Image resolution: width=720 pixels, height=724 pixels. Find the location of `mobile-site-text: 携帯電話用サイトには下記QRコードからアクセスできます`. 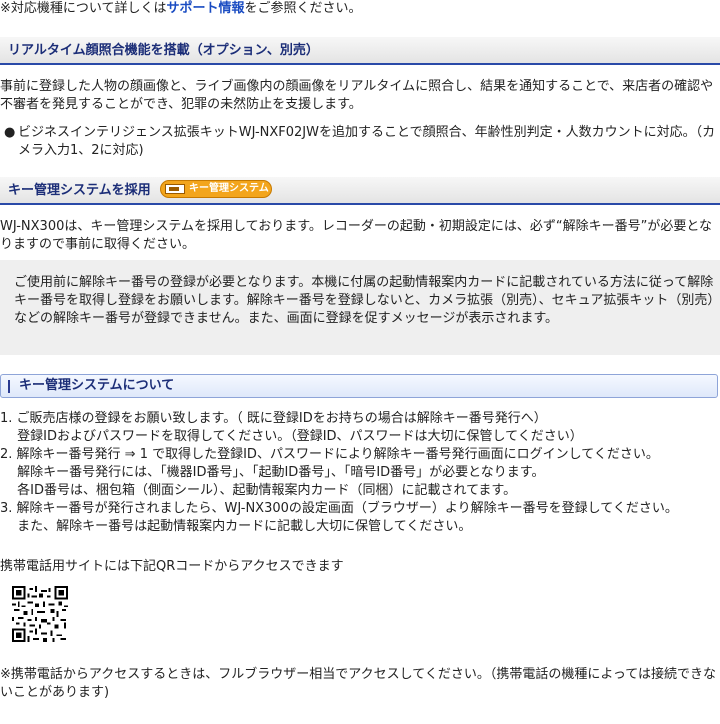

mobile-site-text: 携帯電話用サイトには下記QRコードからアクセスできます is located at coordinates (172, 566).